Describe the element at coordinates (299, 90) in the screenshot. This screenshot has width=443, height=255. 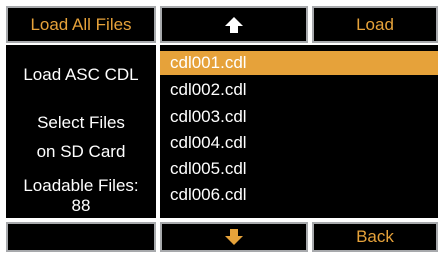
I see `file-list-item: cdl002.cdl` at that location.